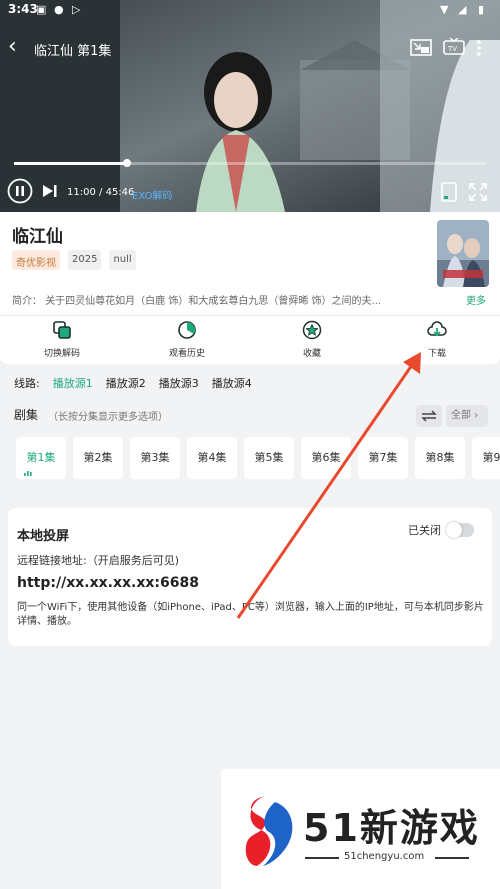 This screenshot has height=889, width=500. Describe the element at coordinates (20, 191) in the screenshot. I see `pause-button` at that location.